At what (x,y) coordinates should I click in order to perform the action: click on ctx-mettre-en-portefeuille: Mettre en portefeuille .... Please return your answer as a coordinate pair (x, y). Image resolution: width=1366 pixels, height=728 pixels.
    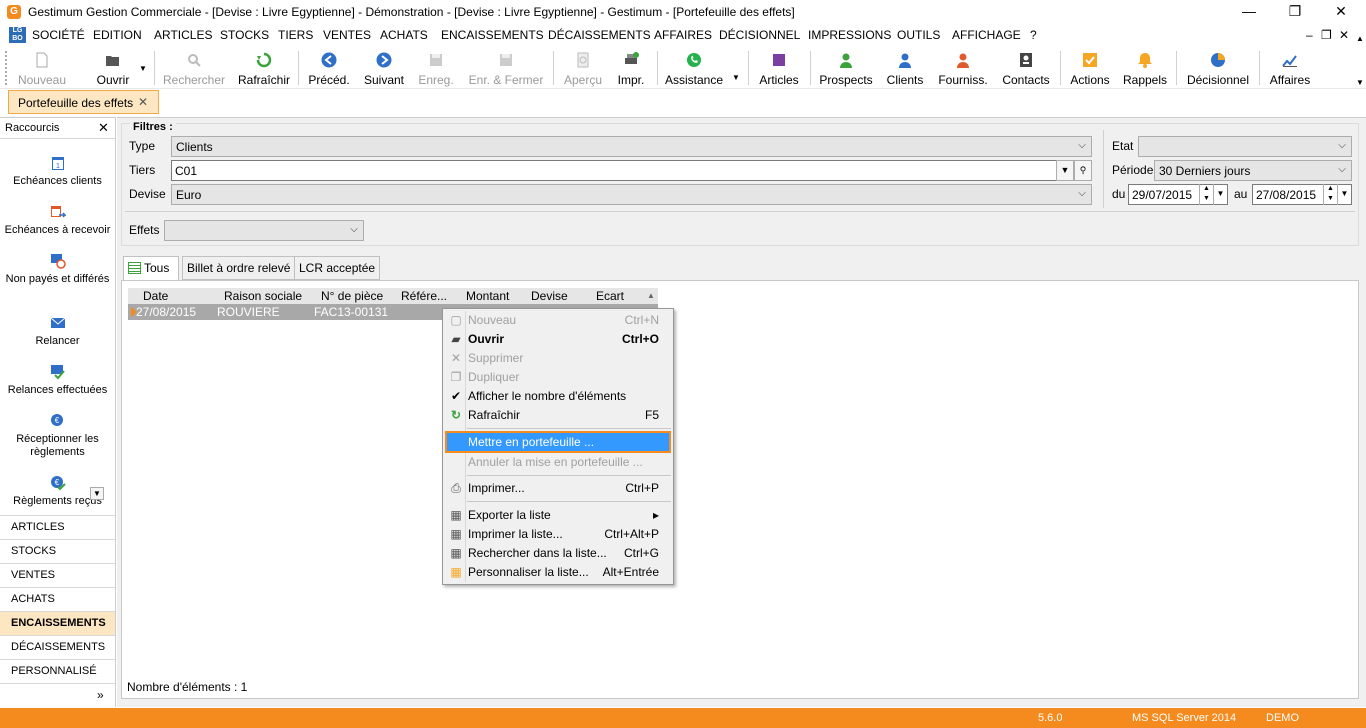
    Looking at the image, I should click on (558, 442).